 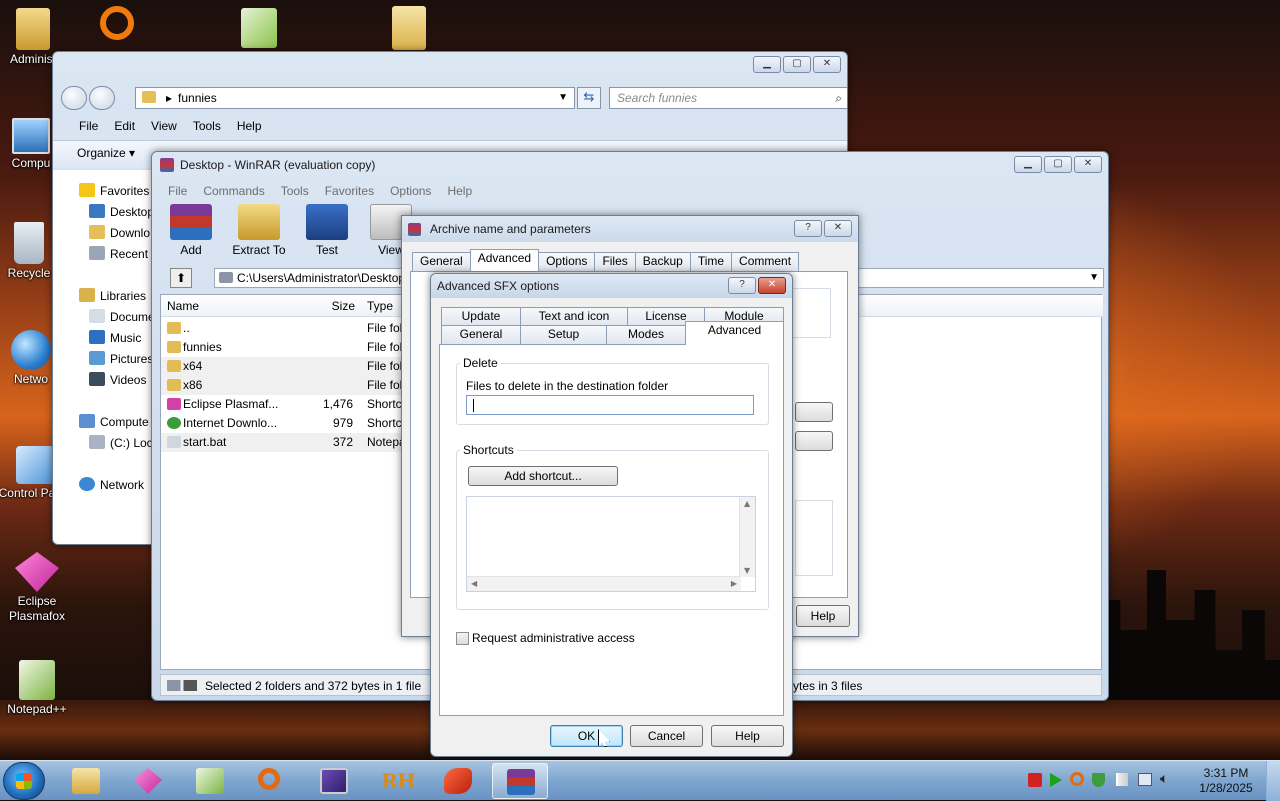 I want to click on taskbar-winrar, so click(x=520, y=781).